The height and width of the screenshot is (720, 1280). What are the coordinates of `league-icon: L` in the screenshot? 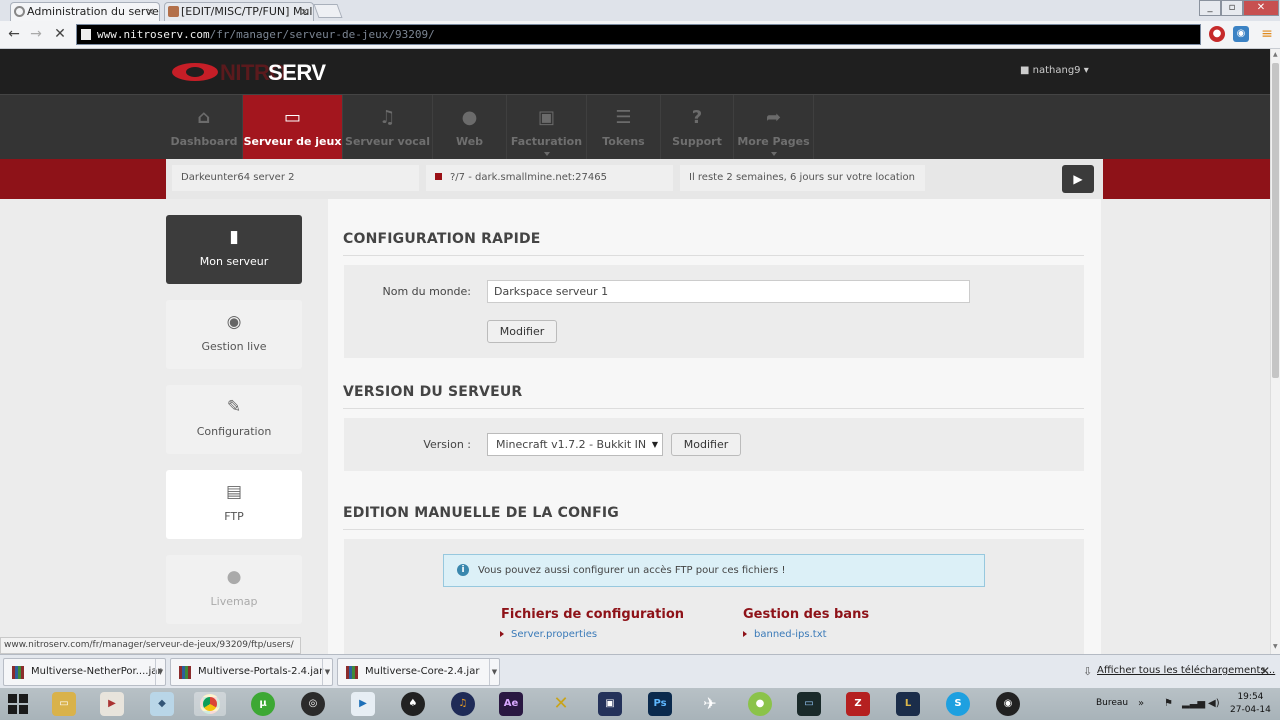 It's located at (908, 704).